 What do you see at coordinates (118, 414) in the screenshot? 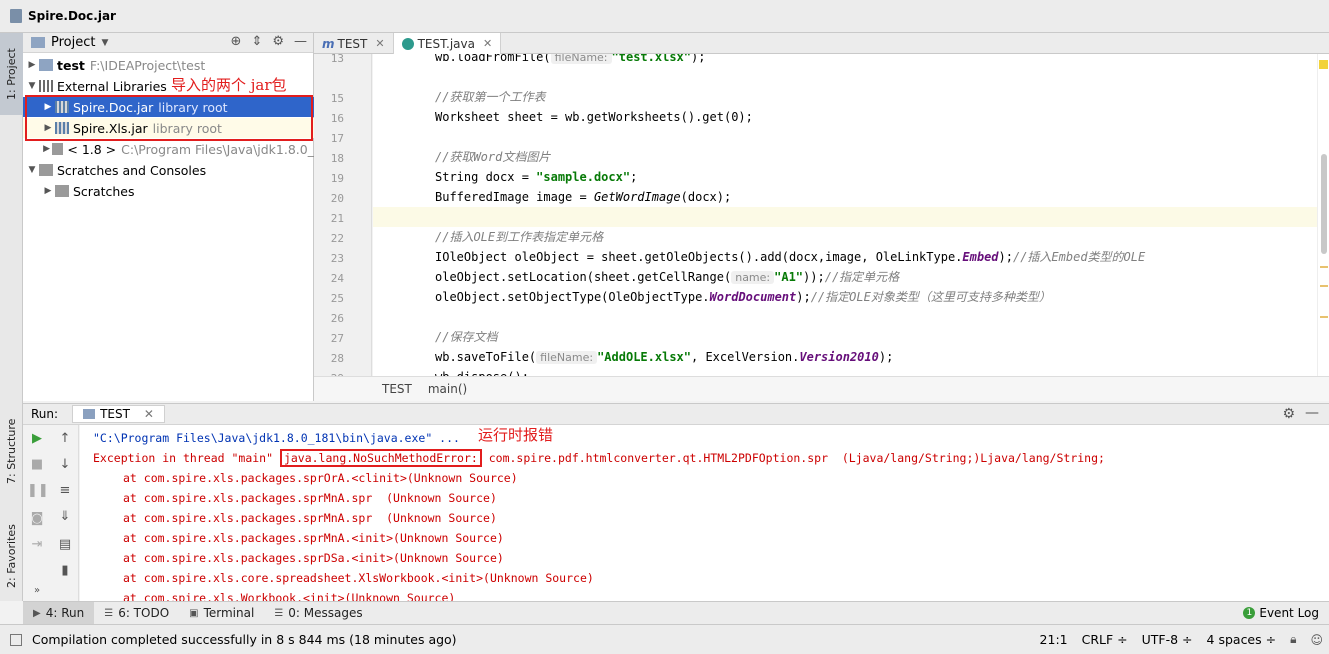
I see `run-tab-test: TEST ✕` at bounding box center [118, 414].